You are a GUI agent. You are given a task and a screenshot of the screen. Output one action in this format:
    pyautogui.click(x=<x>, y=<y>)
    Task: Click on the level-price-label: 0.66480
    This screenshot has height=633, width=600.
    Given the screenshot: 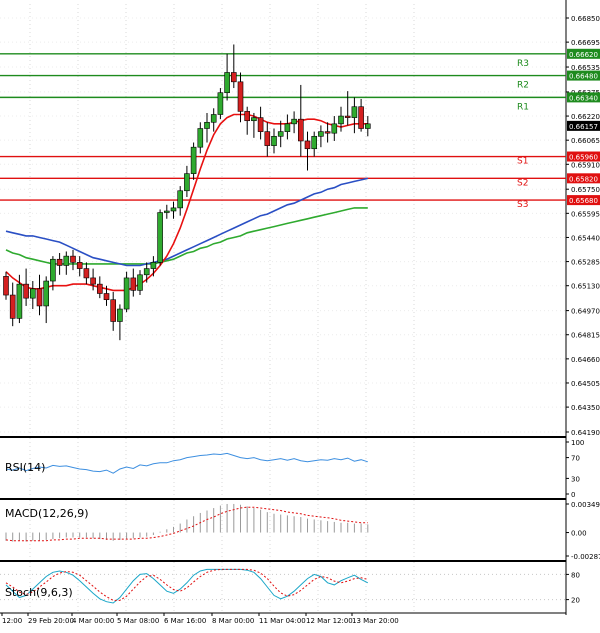 What is the action you would take?
    pyautogui.click(x=583, y=77)
    